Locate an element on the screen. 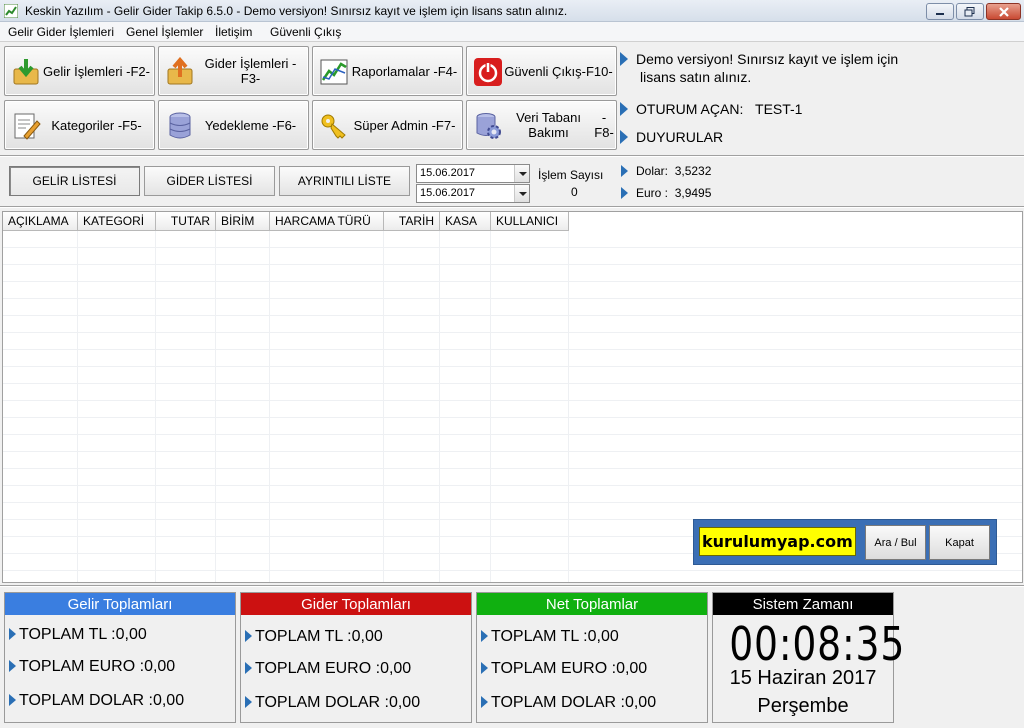 The image size is (1024, 728). clock-day: Perşembe is located at coordinates (803, 706).